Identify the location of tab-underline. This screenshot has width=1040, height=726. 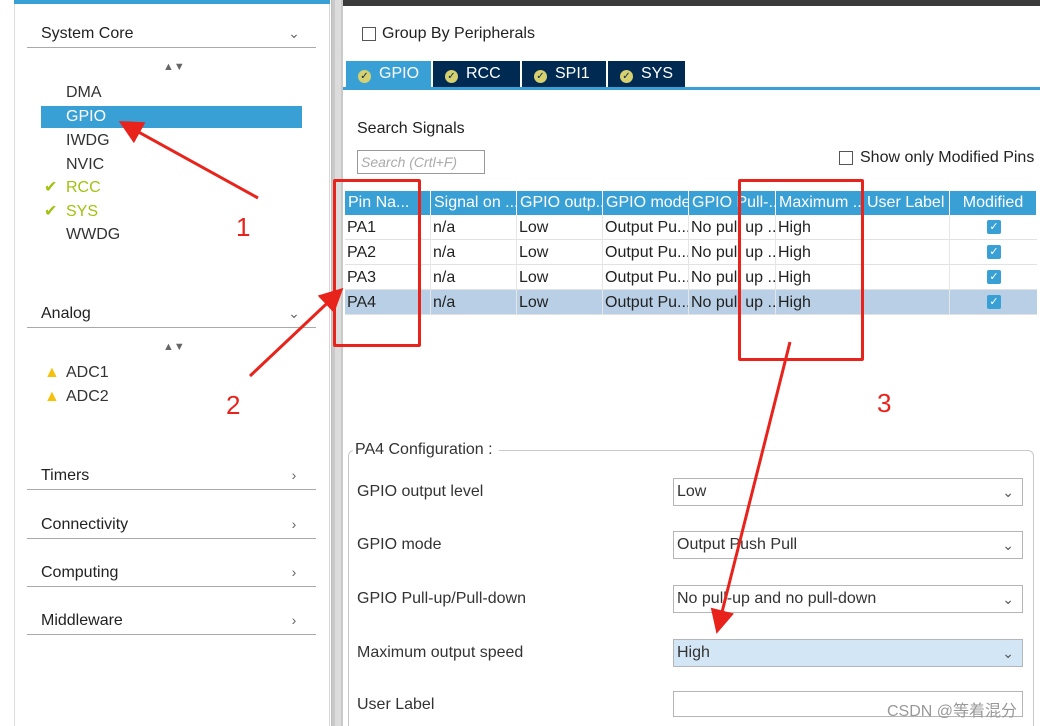
(691, 88).